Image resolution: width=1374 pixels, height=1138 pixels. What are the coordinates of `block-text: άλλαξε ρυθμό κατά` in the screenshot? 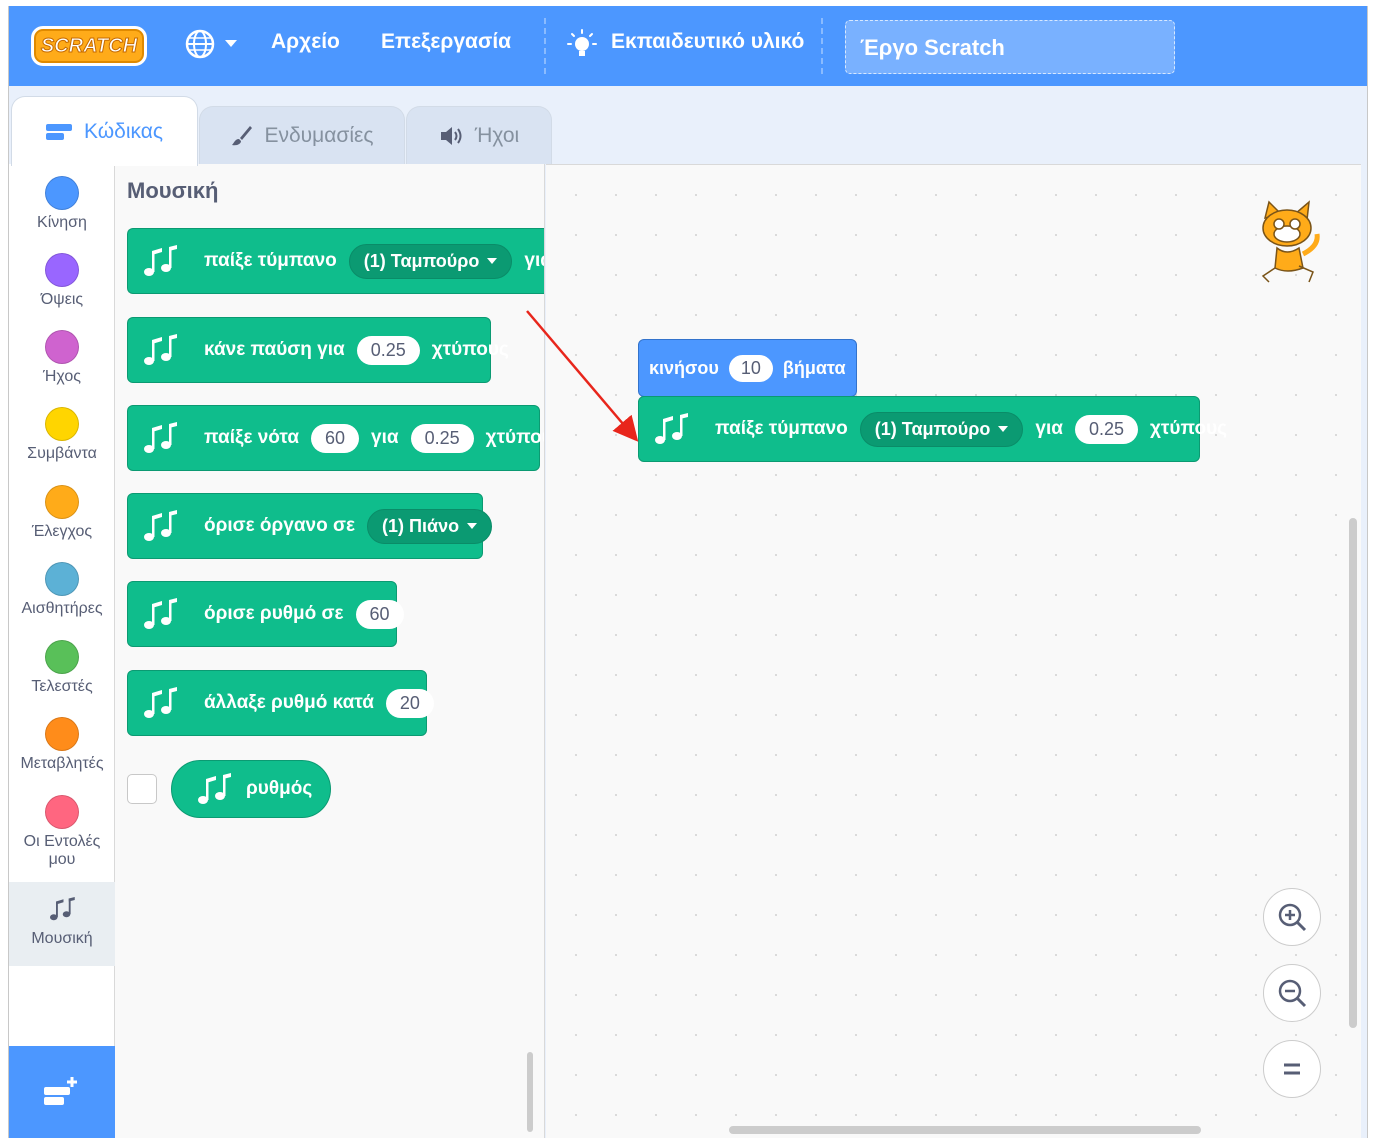 It's located at (289, 702).